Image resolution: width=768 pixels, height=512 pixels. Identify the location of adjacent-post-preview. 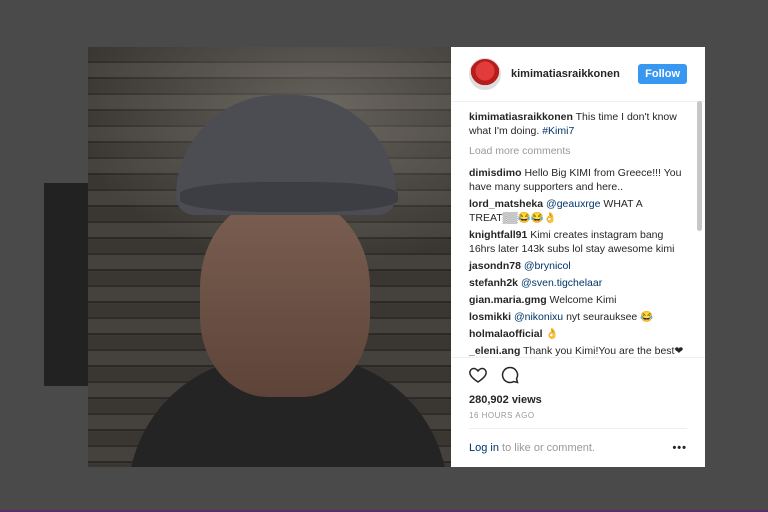
(67, 284).